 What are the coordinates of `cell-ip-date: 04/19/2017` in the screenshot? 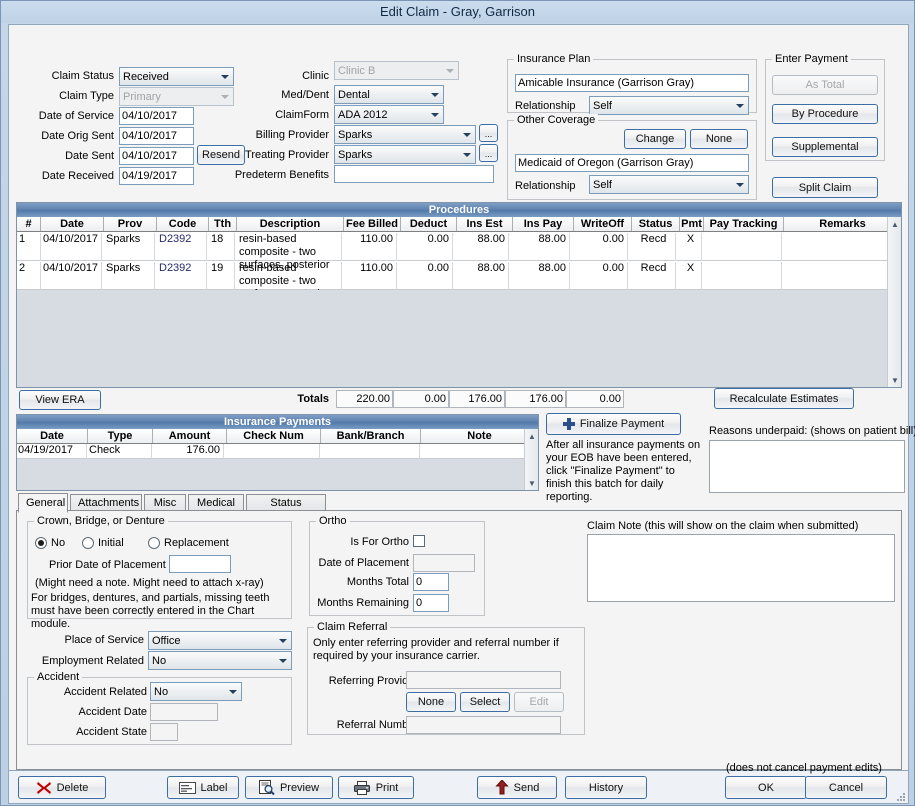 It's located at (52, 451).